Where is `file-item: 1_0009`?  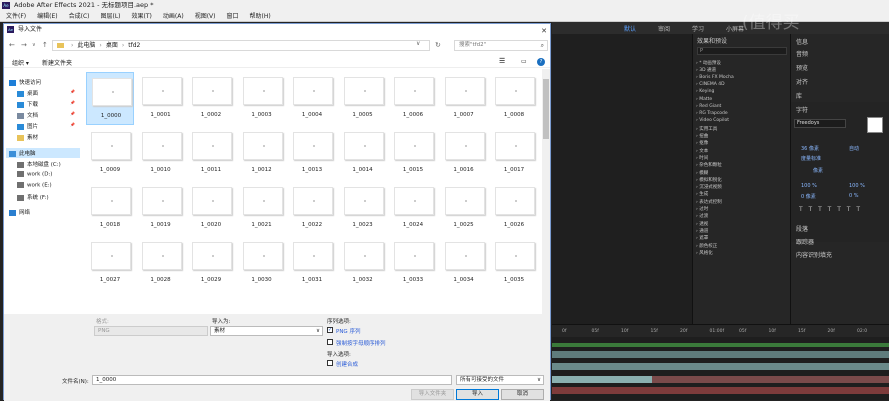 file-item: 1_0009 is located at coordinates (110, 153).